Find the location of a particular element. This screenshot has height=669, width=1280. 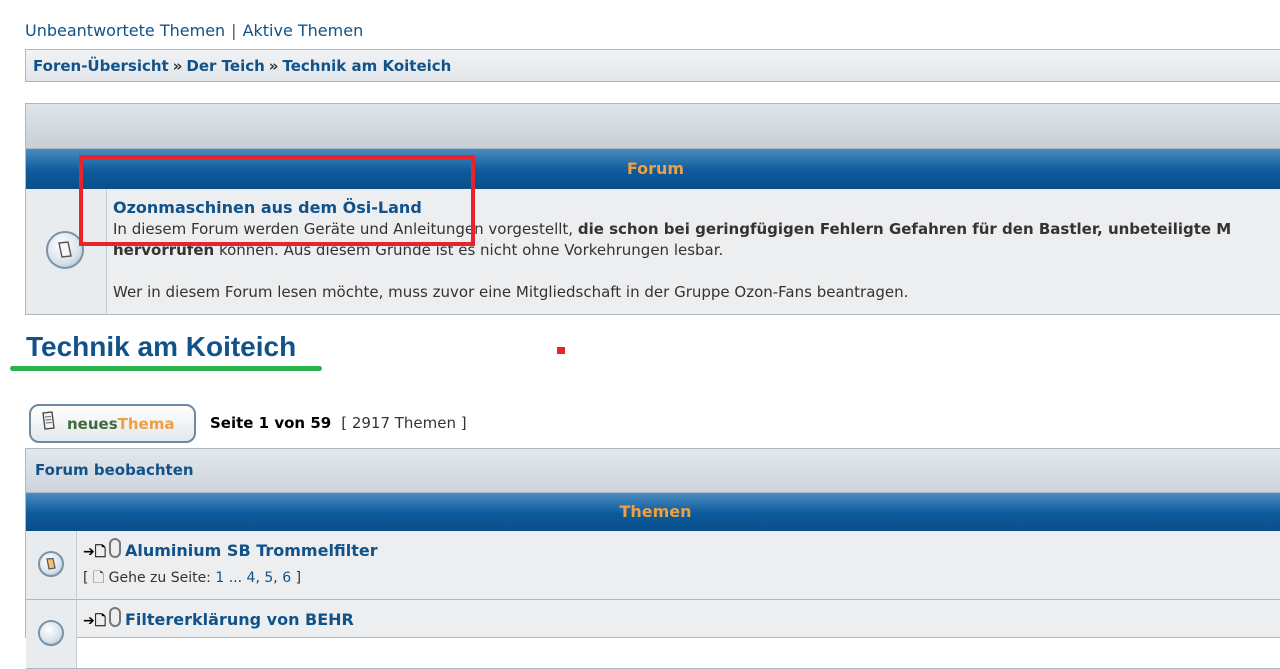

active-topics-link: Aktive Themen is located at coordinates (303, 30).